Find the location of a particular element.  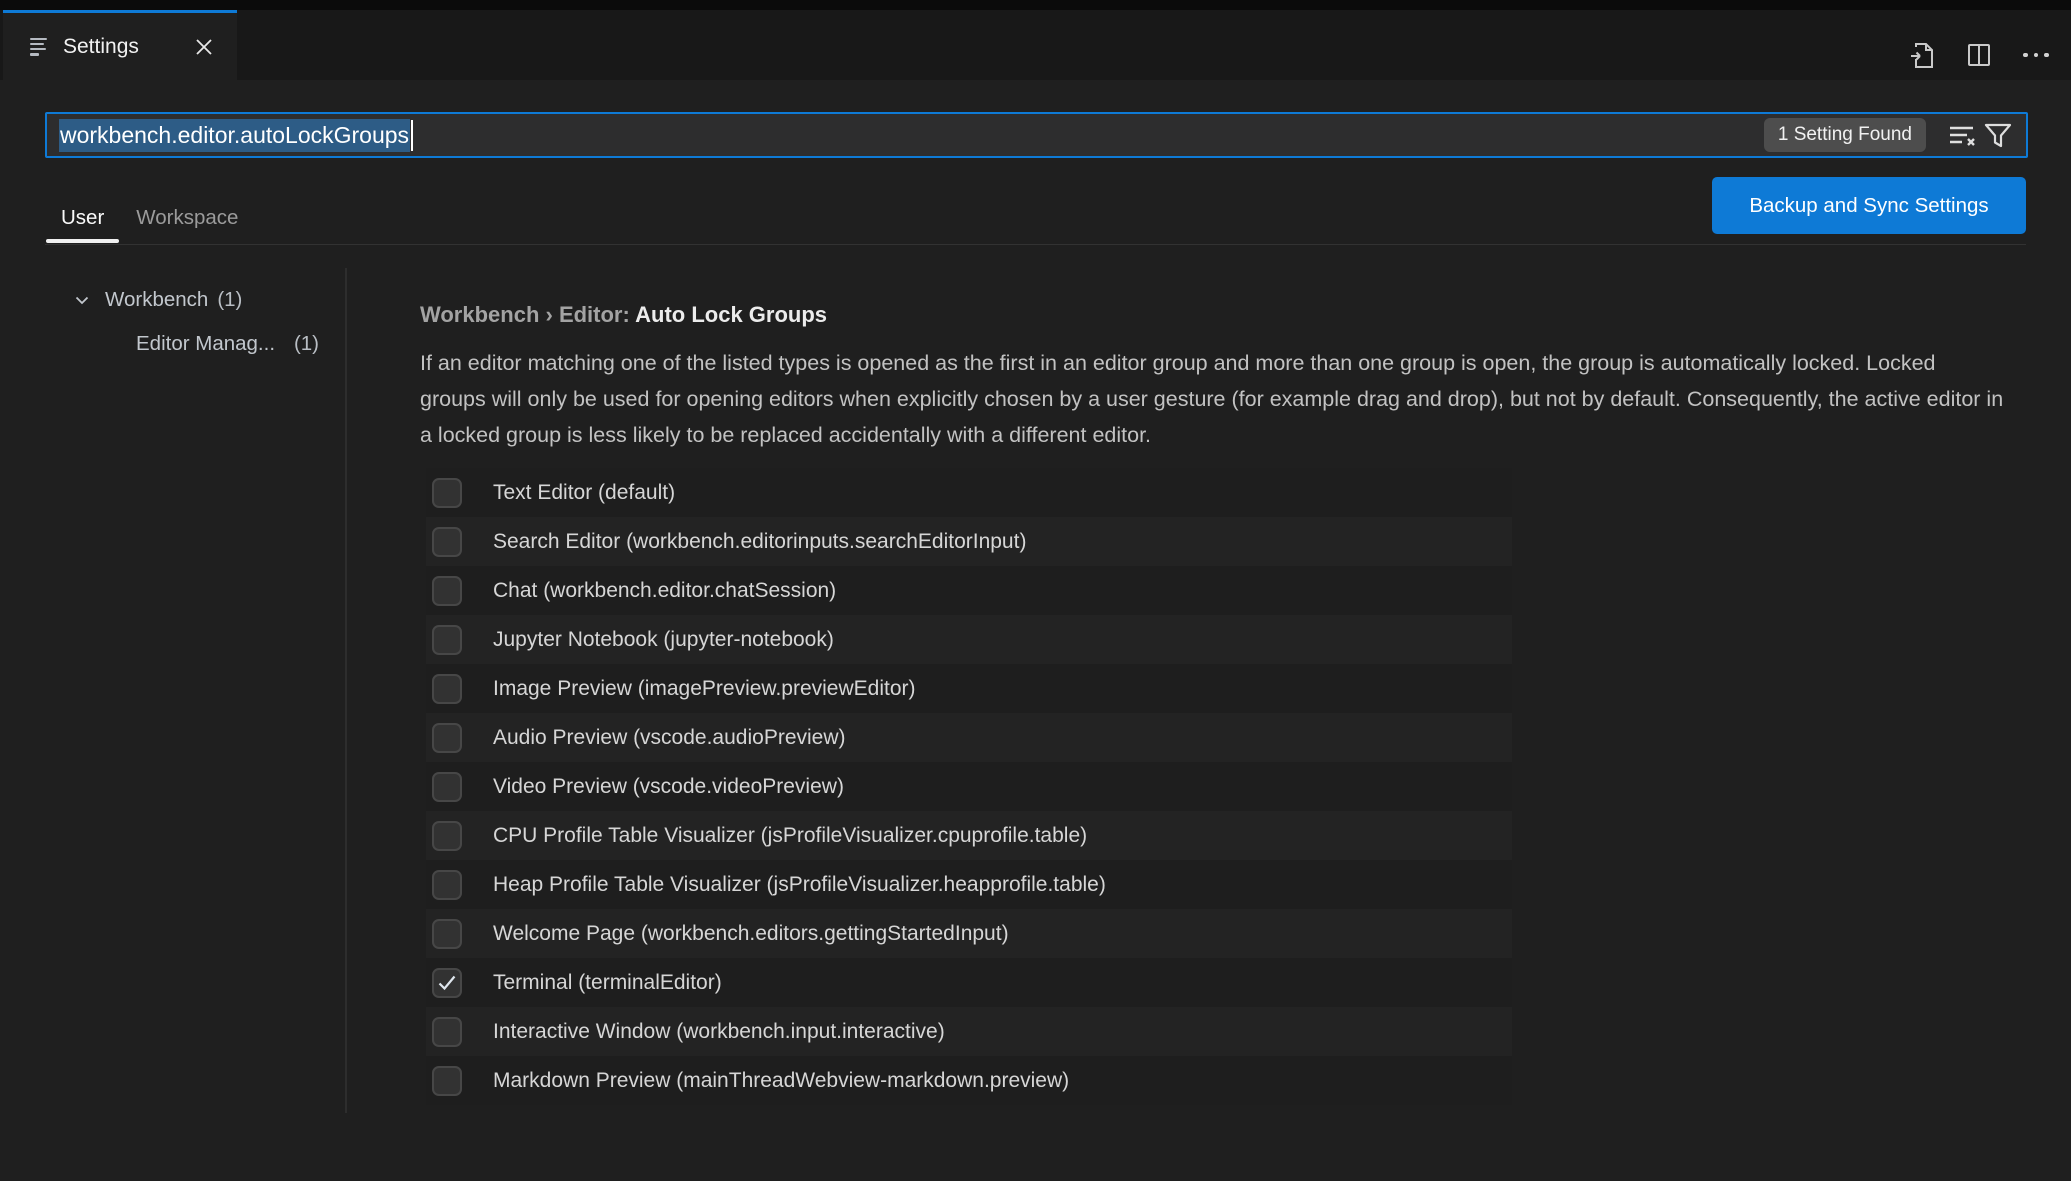

option-row: Video Preview (vscode.videoPreview) is located at coordinates (969, 786).